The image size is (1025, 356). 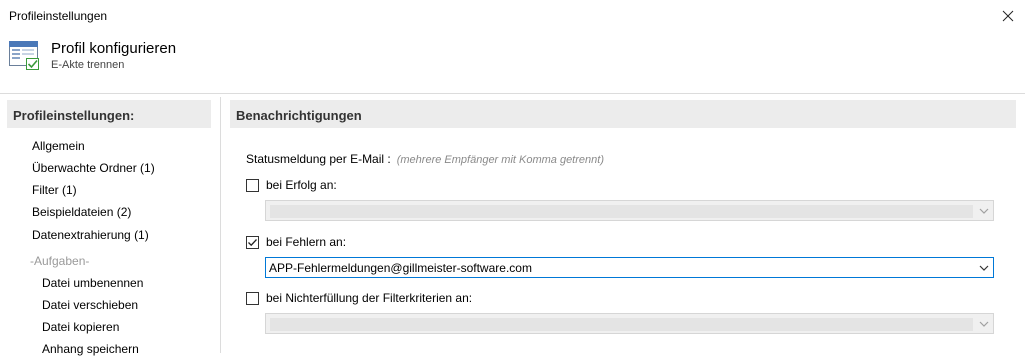 What do you see at coordinates (24, 55) in the screenshot?
I see `profile-config-icon` at bounding box center [24, 55].